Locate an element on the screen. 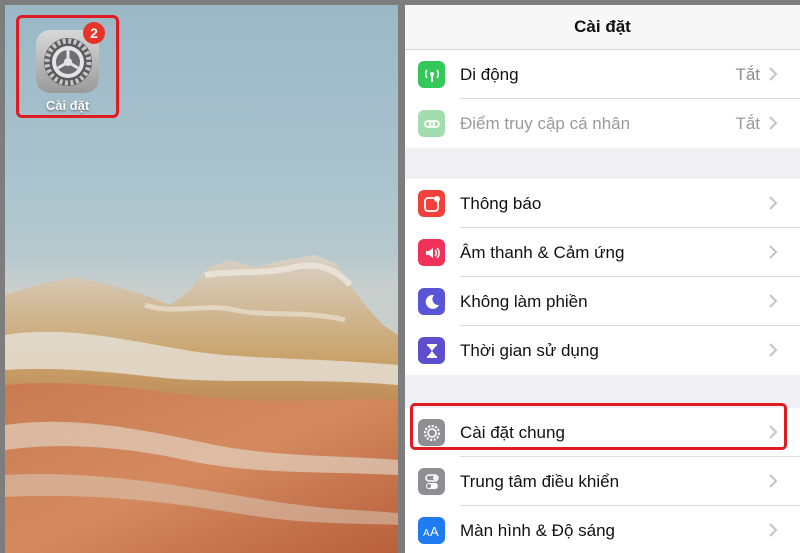 Image resolution: width=800 pixels, height=553 pixels. row-label: Âm thanh & Cảm ứng is located at coordinates (542, 252).